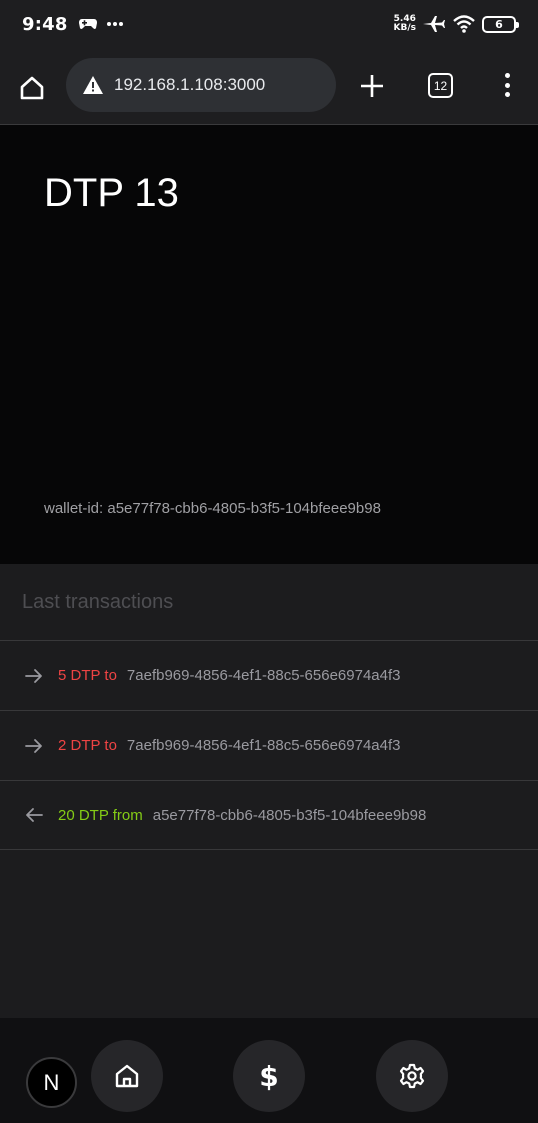  I want to click on browser-home-button, so click(32, 88).